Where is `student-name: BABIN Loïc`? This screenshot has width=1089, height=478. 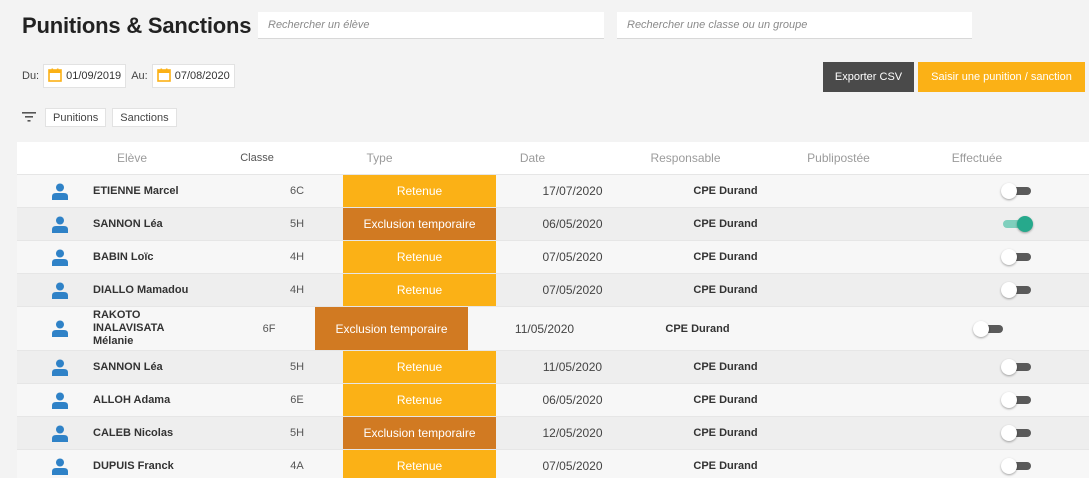
student-name: BABIN Loïc is located at coordinates (172, 257).